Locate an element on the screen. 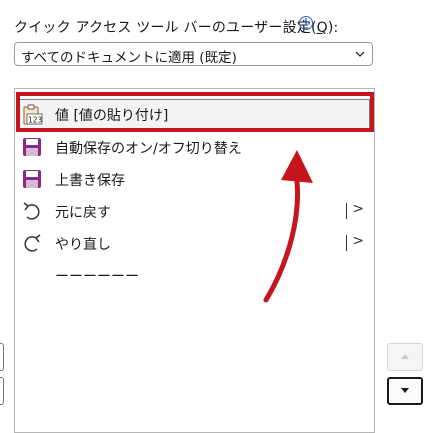 The width and height of the screenshot is (433, 433). triangle-down-icon is located at coordinates (405, 390).